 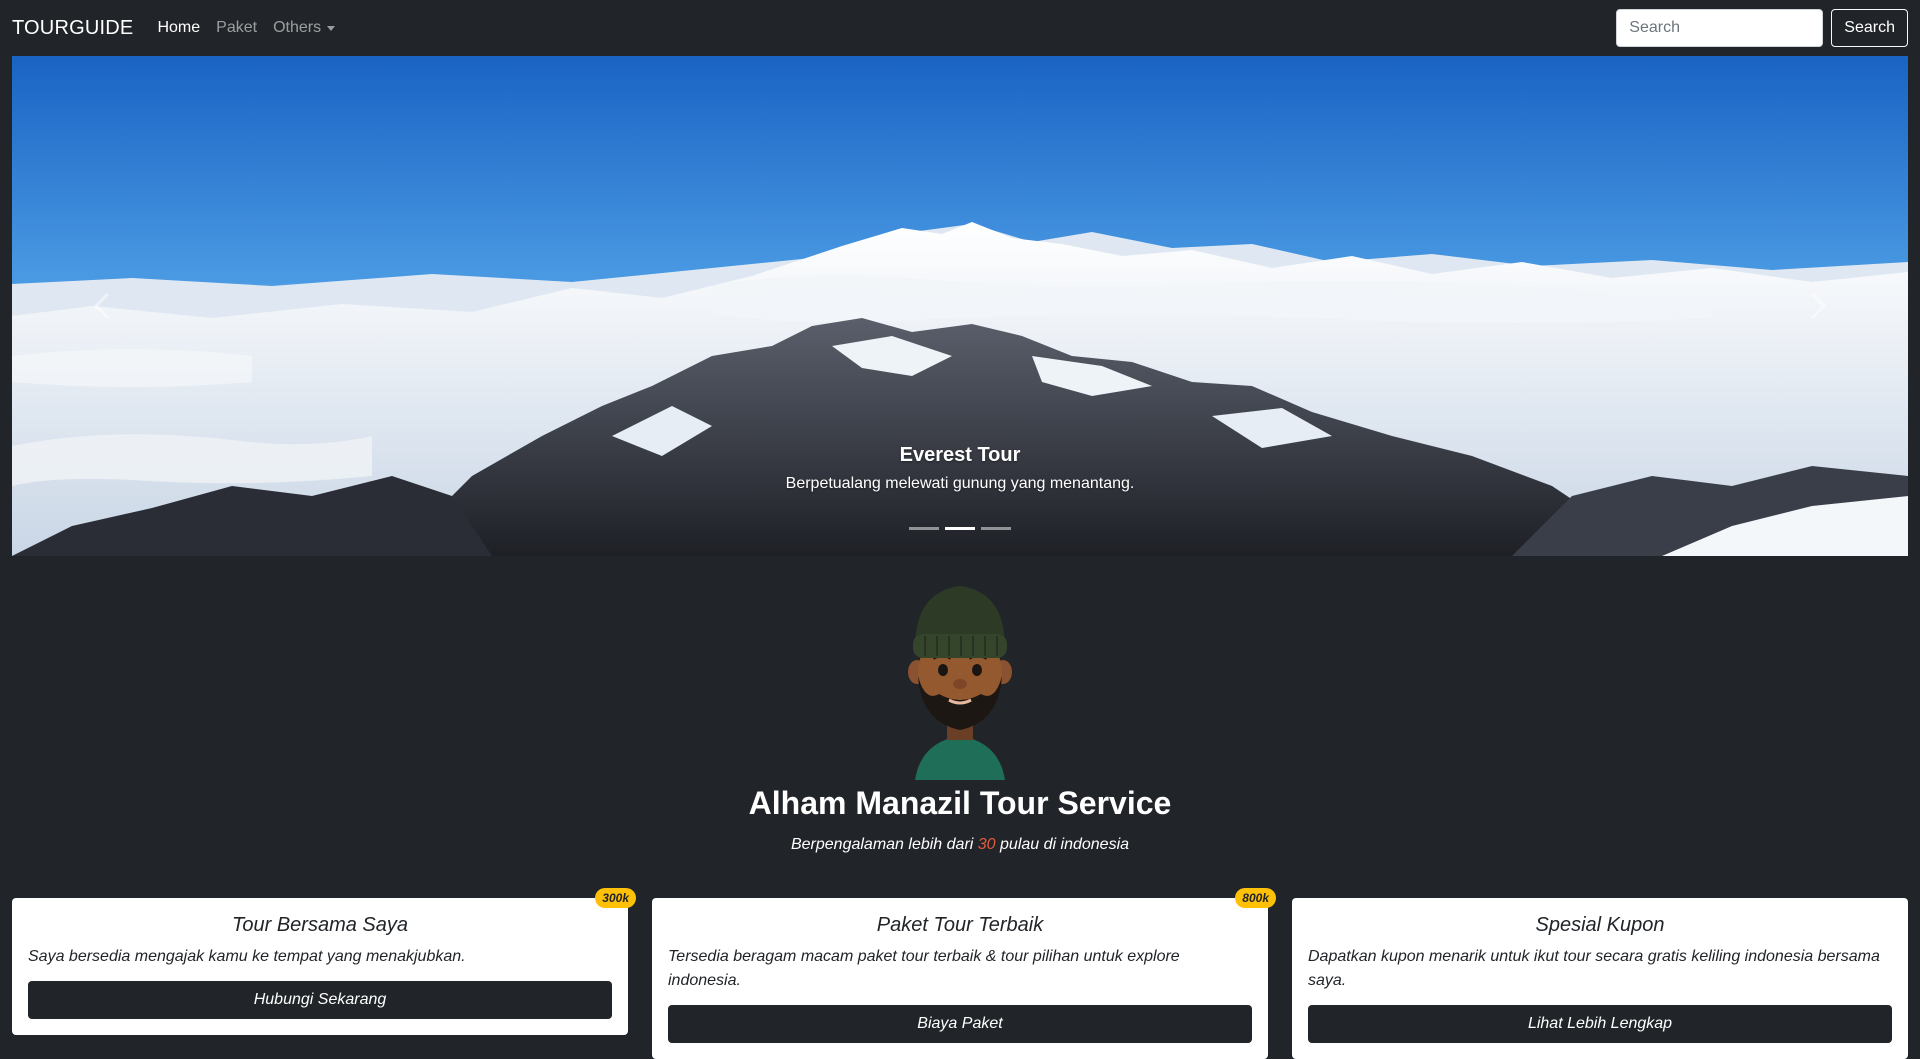 I want to click on avatar, so click(x=960, y=683).